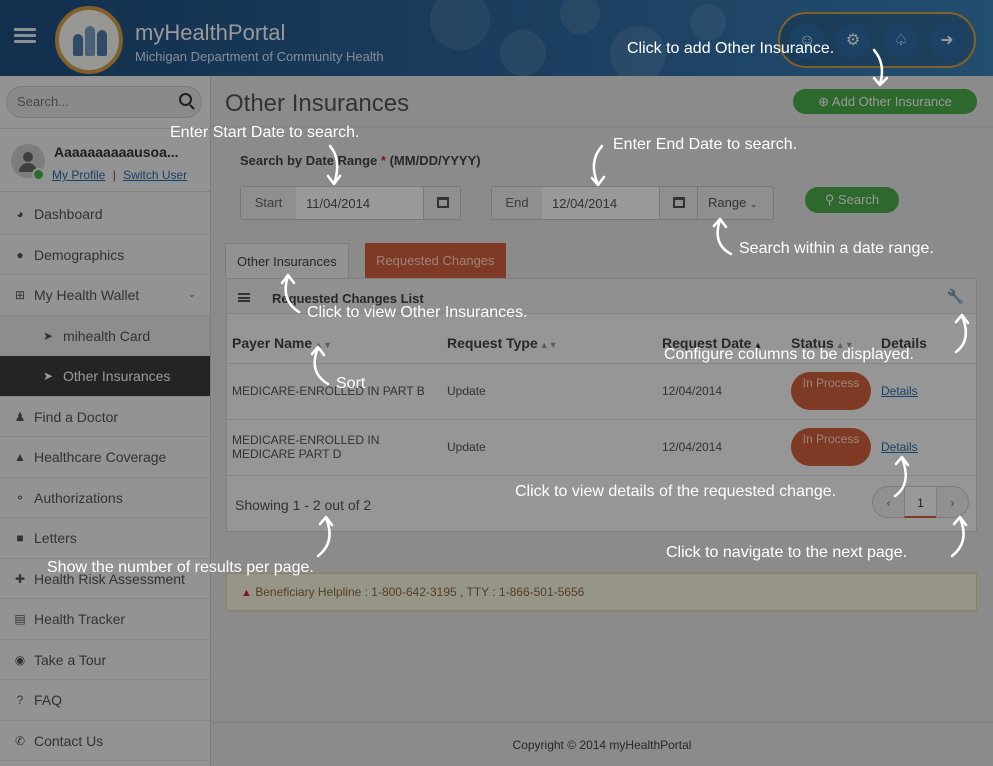  What do you see at coordinates (320, 365) in the screenshot?
I see `arrow-sort` at bounding box center [320, 365].